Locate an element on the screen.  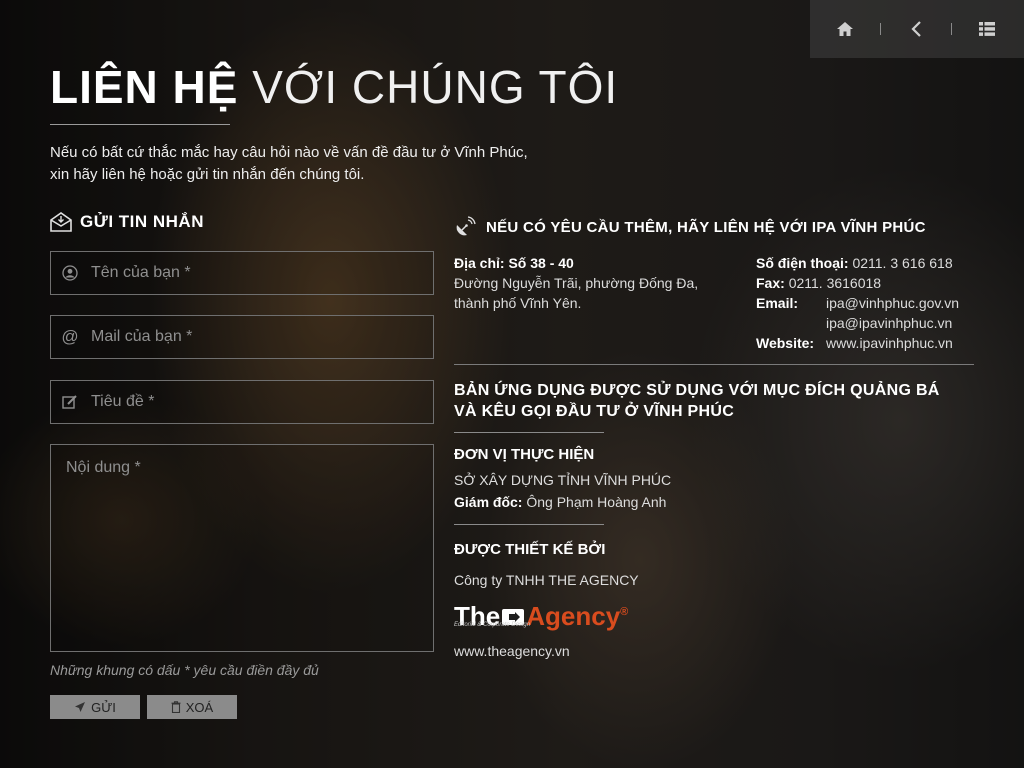
mail-field: @ is located at coordinates (242, 337).